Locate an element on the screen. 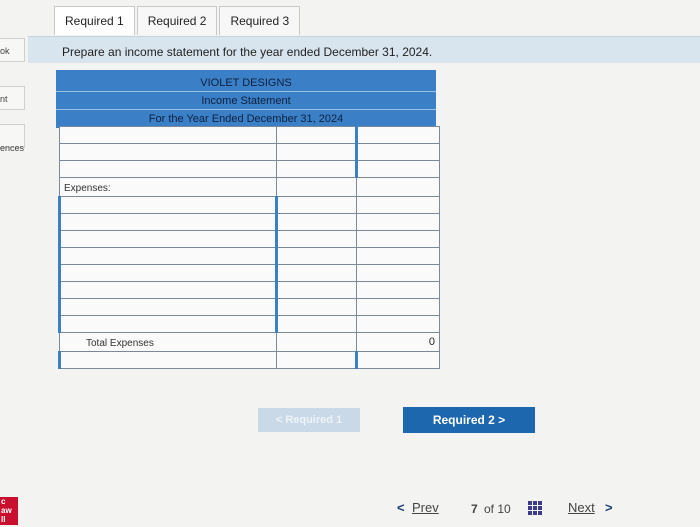 This screenshot has height=527, width=700. mcgraw-hill-logo: c aw ll is located at coordinates (9, 511).